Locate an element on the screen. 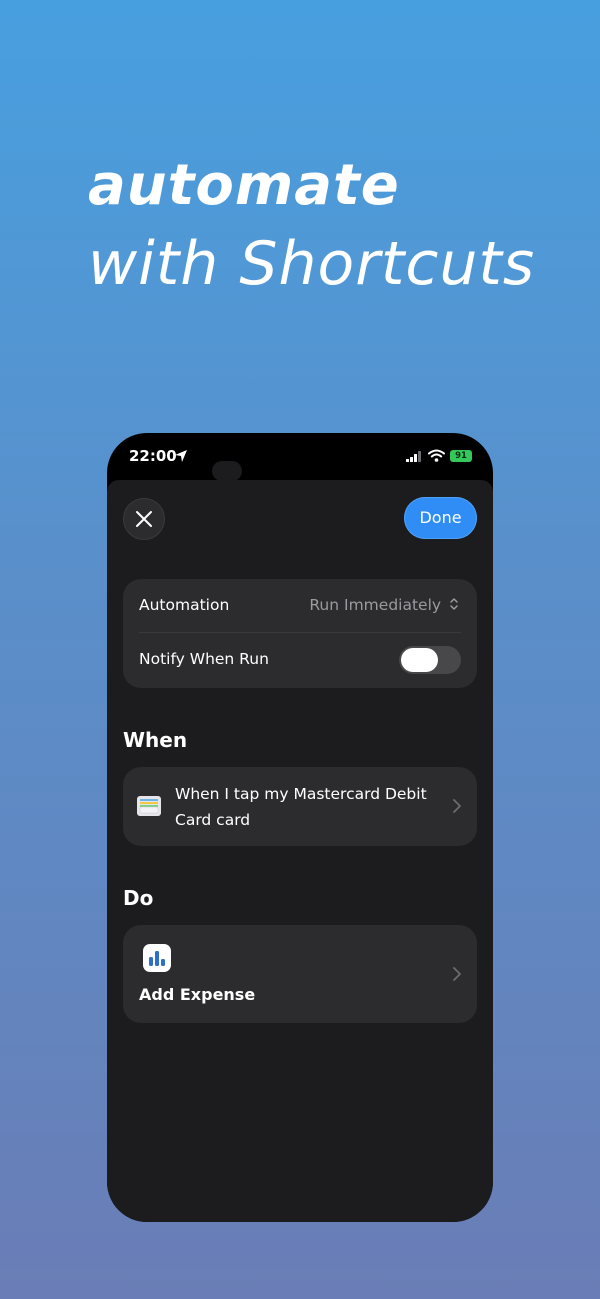 The width and height of the screenshot is (600, 1299). automation-value: Run Immediately is located at coordinates (384, 605).